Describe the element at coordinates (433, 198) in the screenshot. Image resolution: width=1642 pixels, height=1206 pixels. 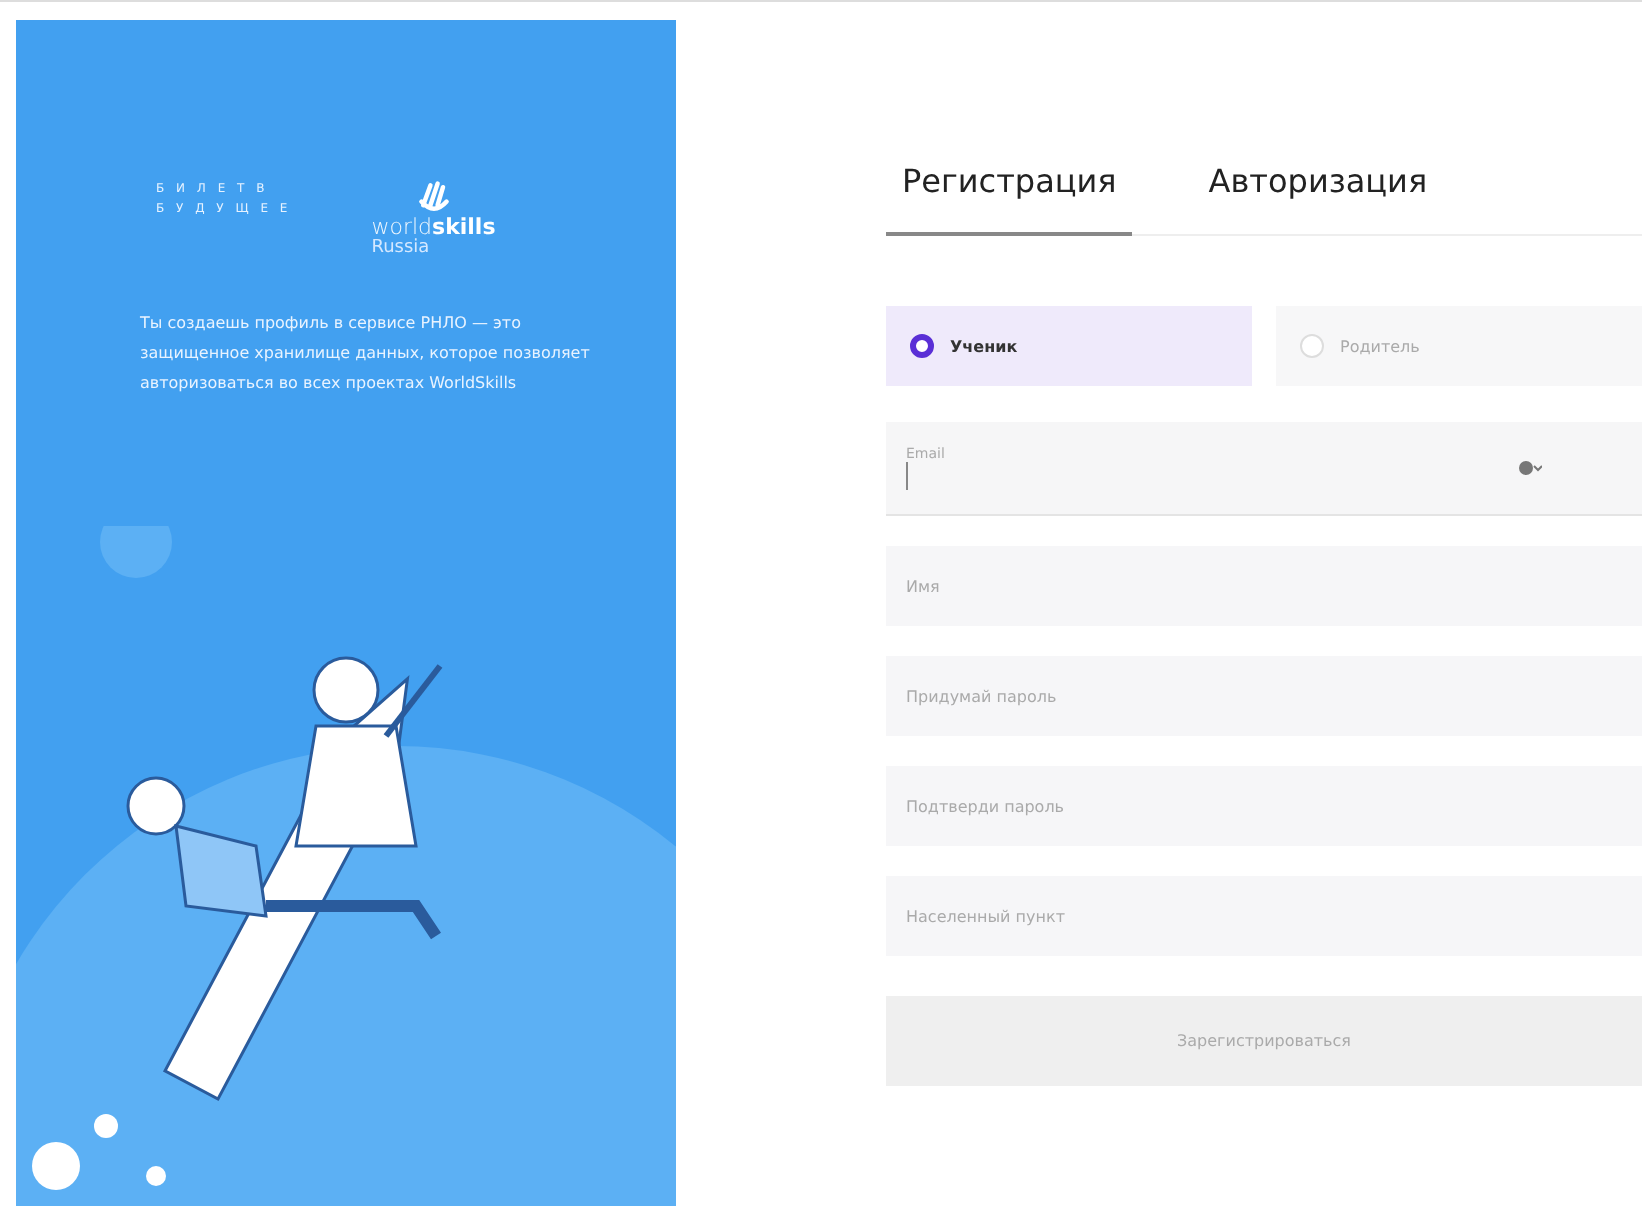
I see `hand-icon` at that location.